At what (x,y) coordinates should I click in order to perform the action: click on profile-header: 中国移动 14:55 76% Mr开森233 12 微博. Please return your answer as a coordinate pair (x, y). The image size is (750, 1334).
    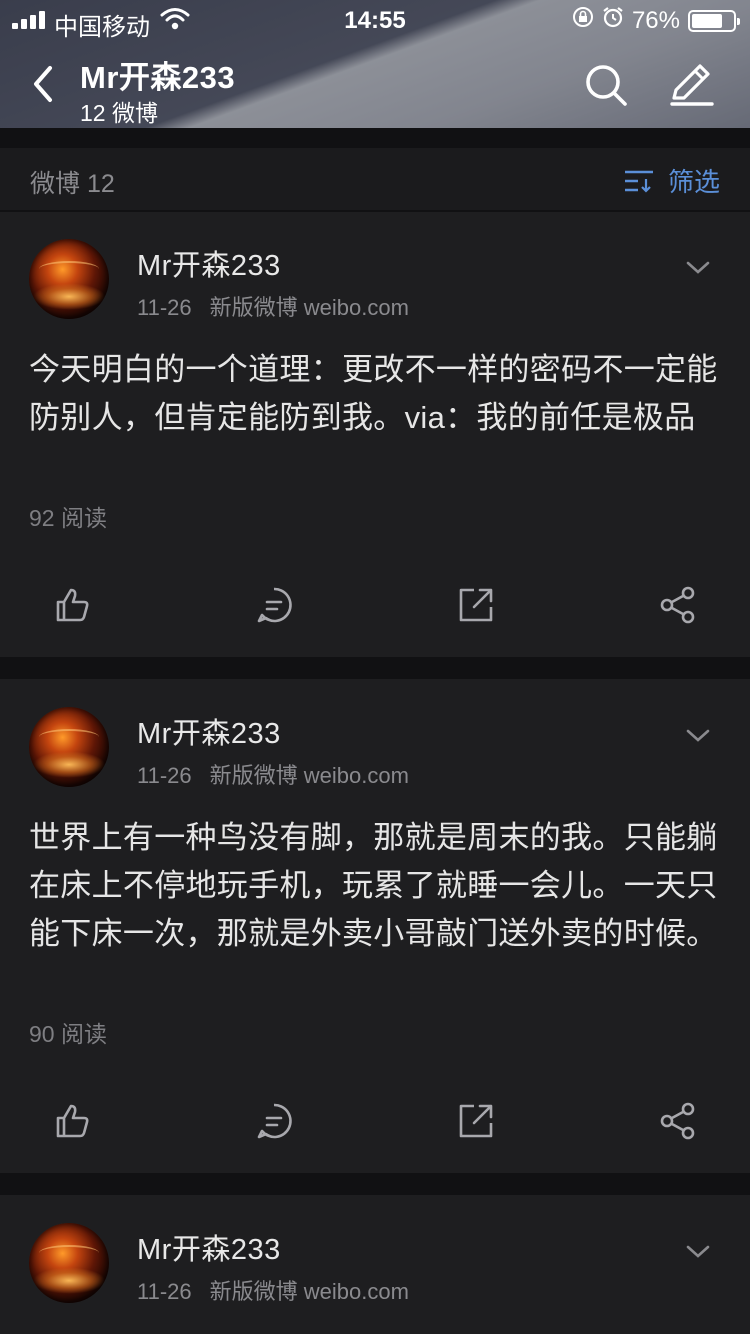
    Looking at the image, I should click on (375, 64).